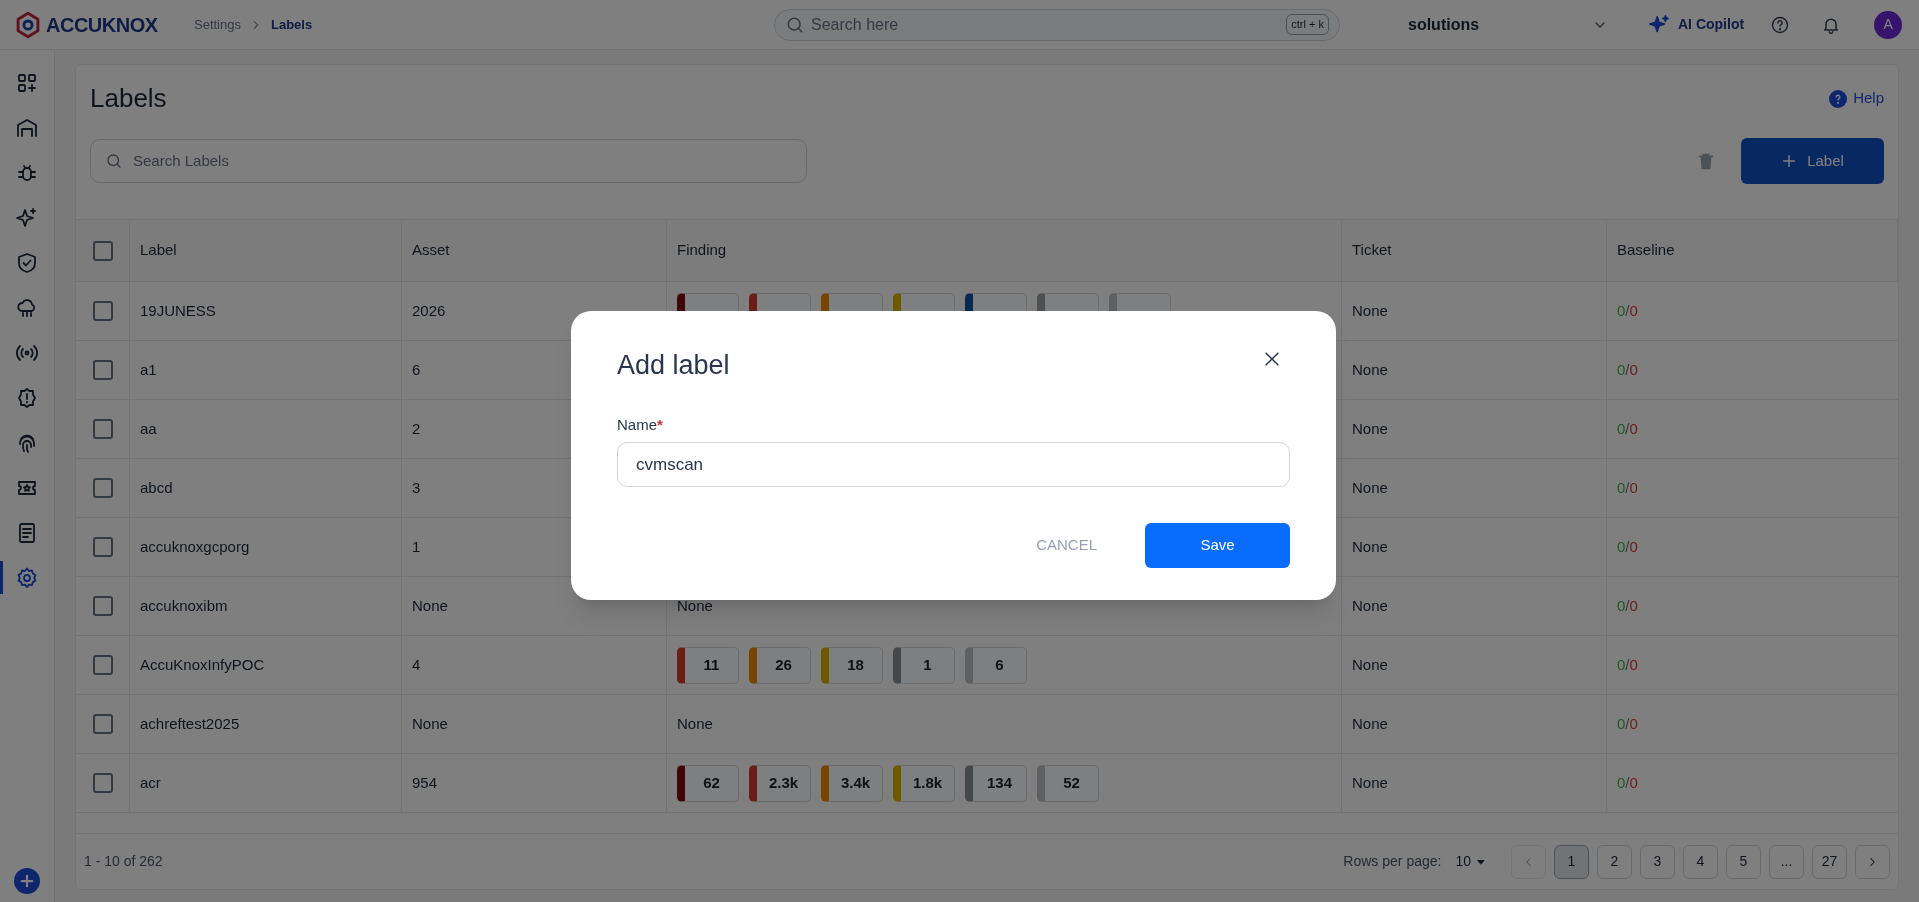  What do you see at coordinates (1657, 861) in the screenshot?
I see `page-button: 3` at bounding box center [1657, 861].